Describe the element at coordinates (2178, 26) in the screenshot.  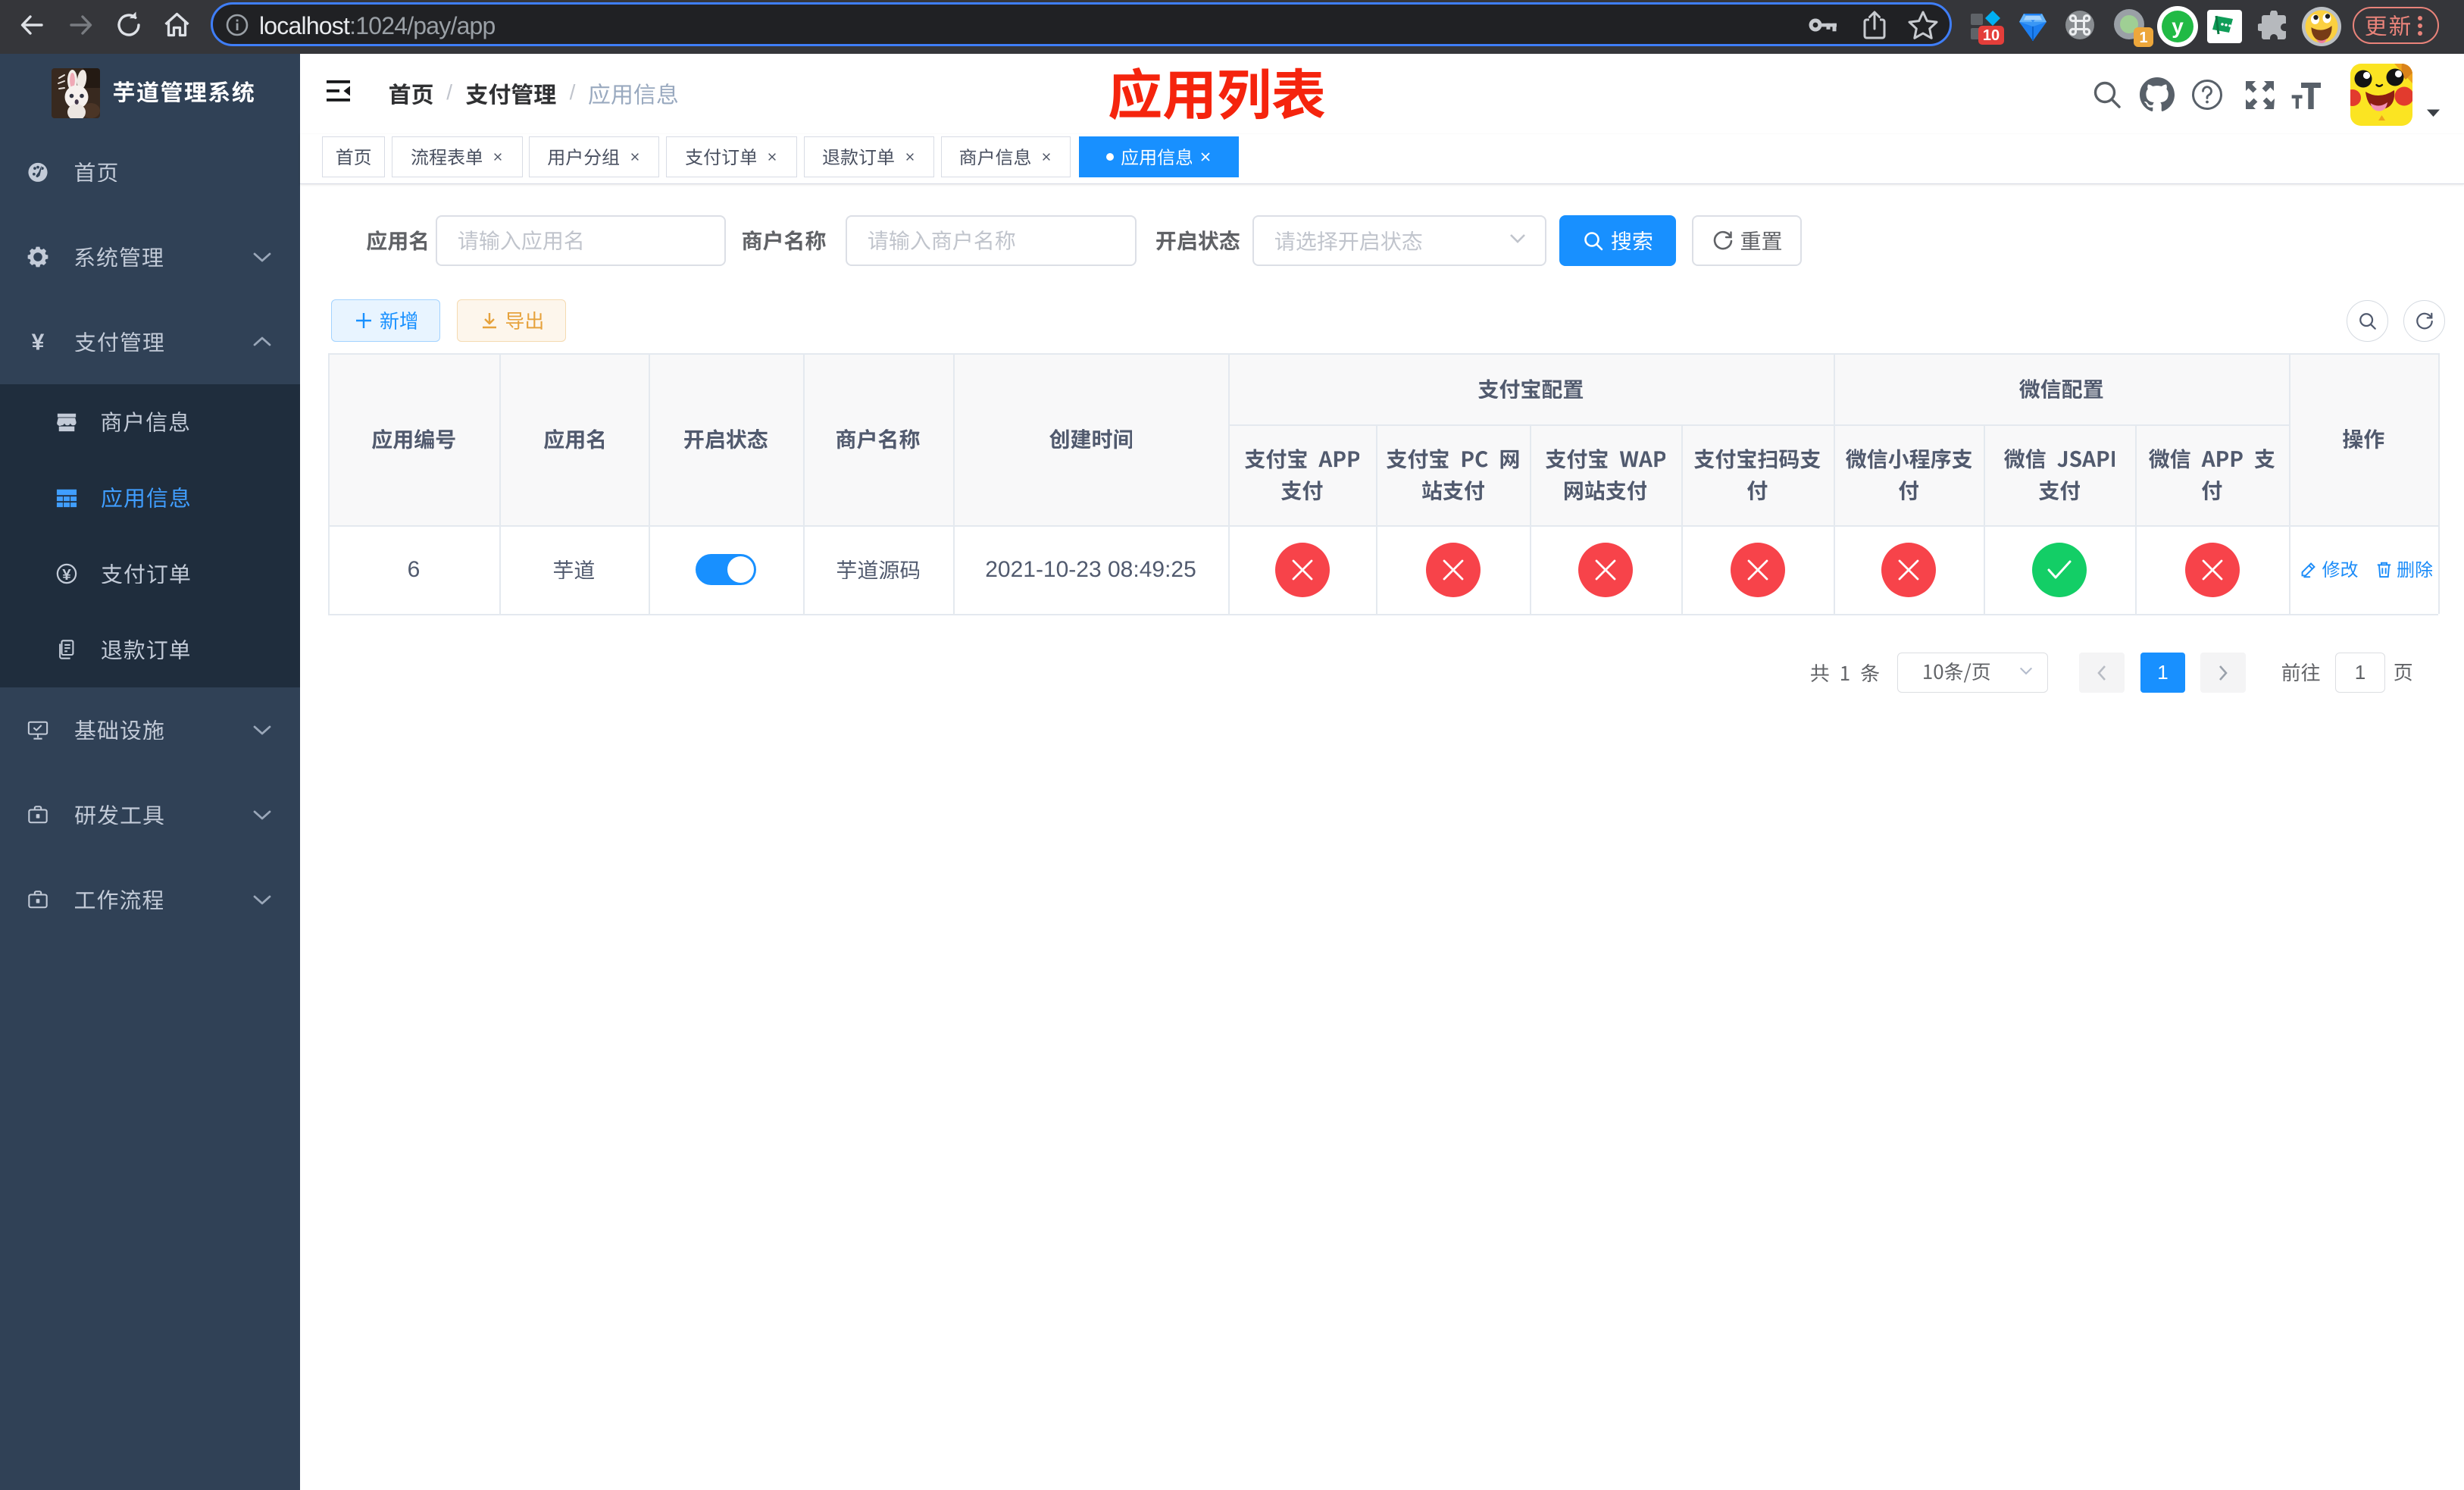
I see `svg-text: y` at that location.